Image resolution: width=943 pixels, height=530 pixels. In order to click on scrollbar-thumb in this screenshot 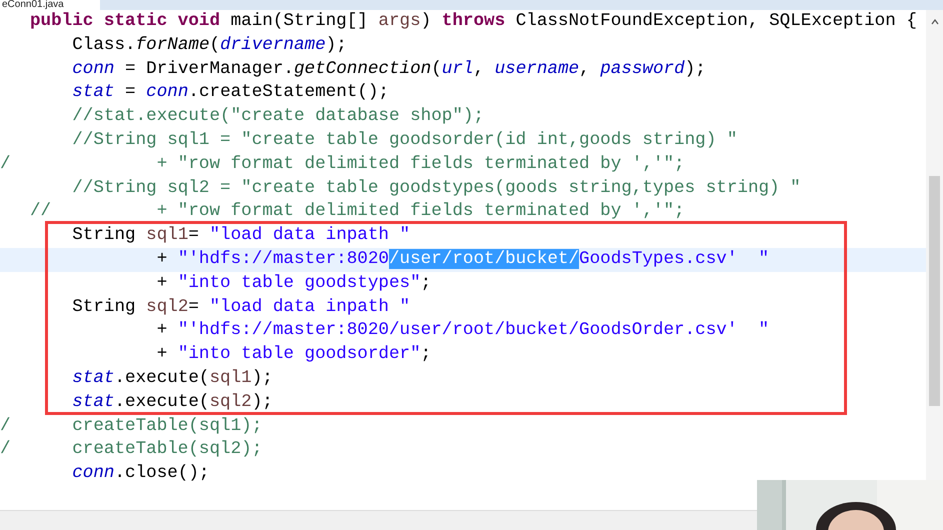, I will do `click(934, 291)`.